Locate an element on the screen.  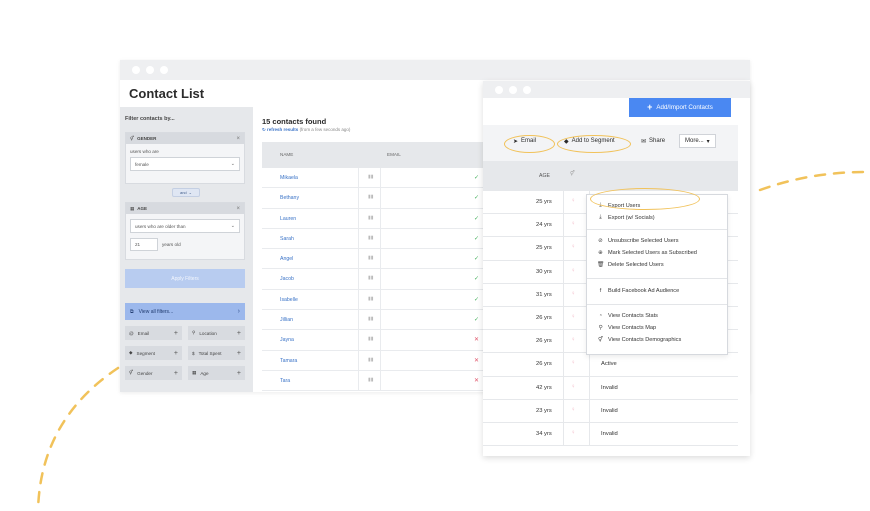
more-button: More... ▾ is located at coordinates (697, 141).